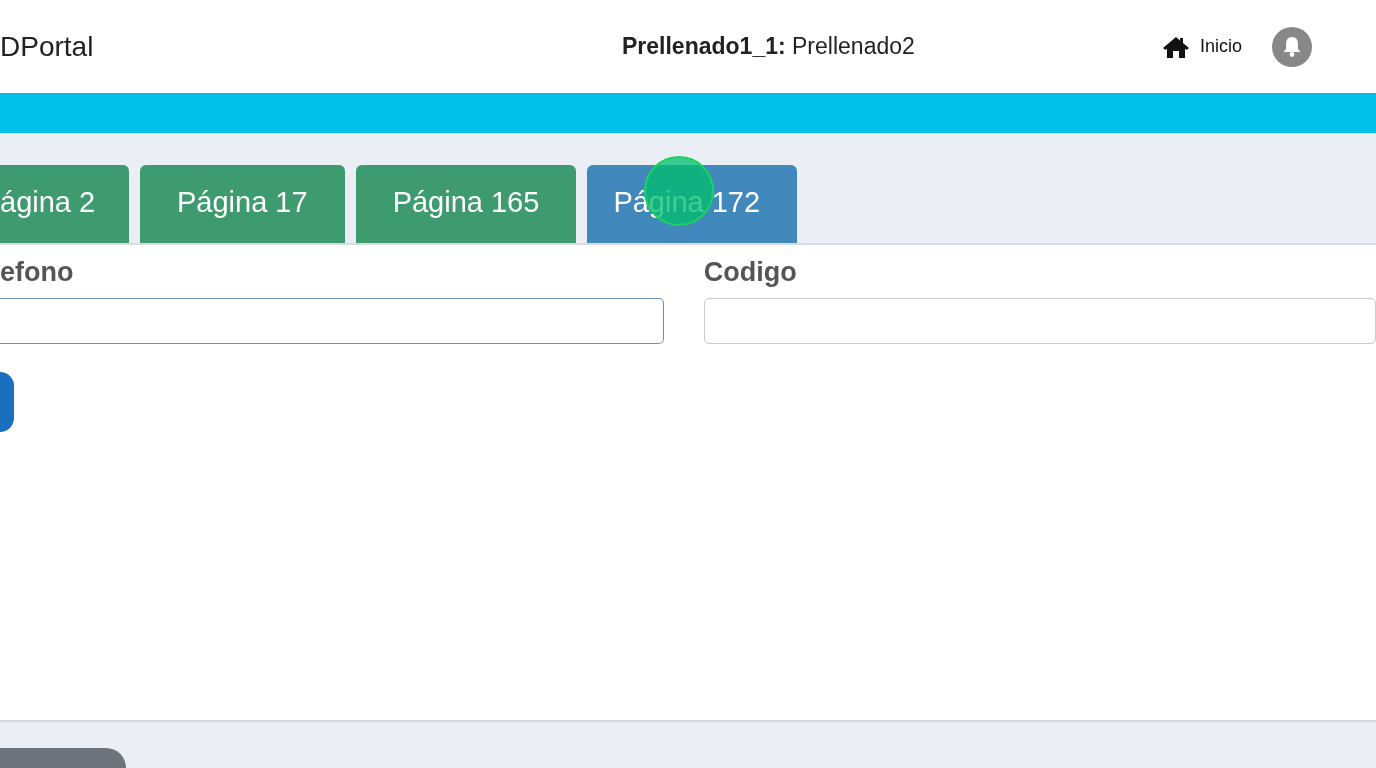 The height and width of the screenshot is (768, 1376). Describe the element at coordinates (64, 204) in the screenshot. I see `page-tab: ágina 2` at that location.